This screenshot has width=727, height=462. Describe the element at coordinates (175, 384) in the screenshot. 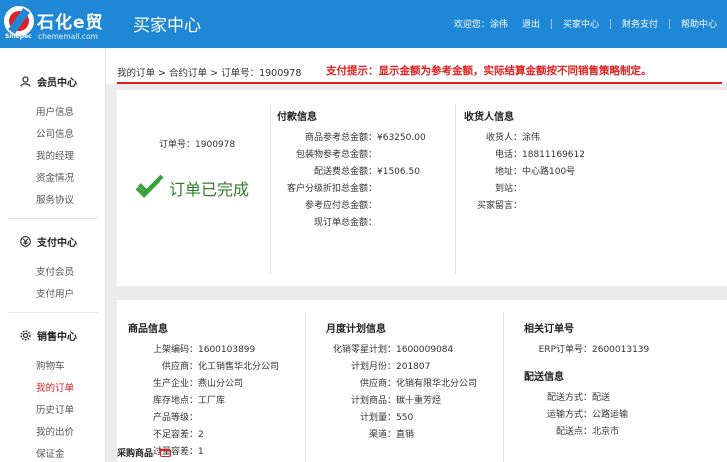

I see `field-label: 生产企业：` at that location.